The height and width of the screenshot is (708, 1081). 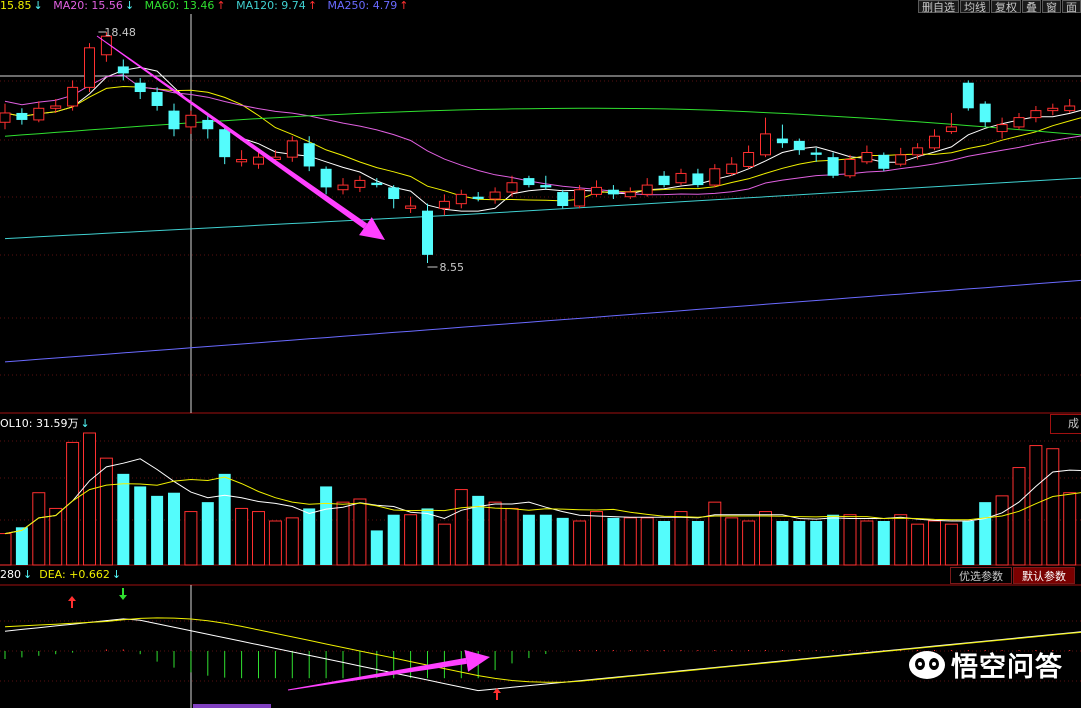 What do you see at coordinates (1031, 7) in the screenshot?
I see `overlay-button: 叠` at bounding box center [1031, 7].